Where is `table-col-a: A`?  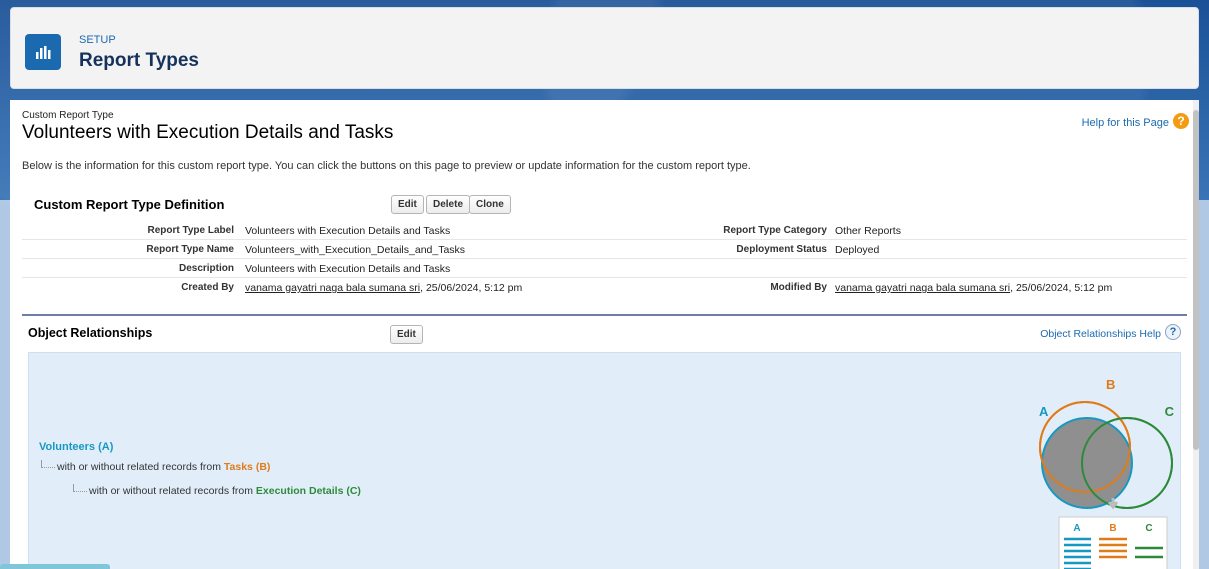
table-col-a: A is located at coordinates (1076, 528).